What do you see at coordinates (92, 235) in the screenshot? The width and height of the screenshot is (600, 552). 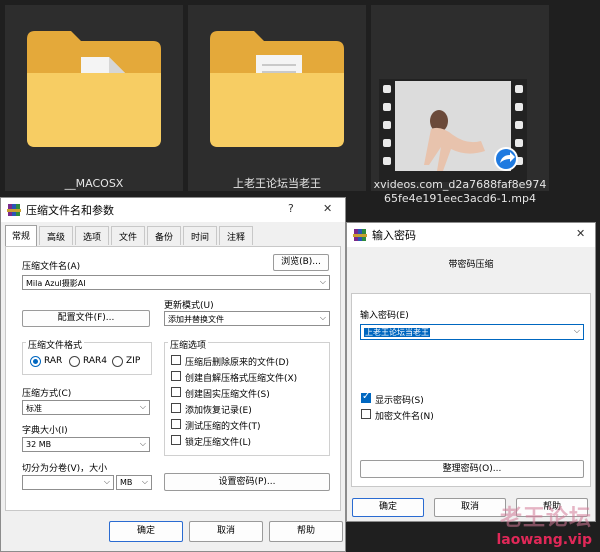 I see `tab-options: 选项` at bounding box center [92, 235].